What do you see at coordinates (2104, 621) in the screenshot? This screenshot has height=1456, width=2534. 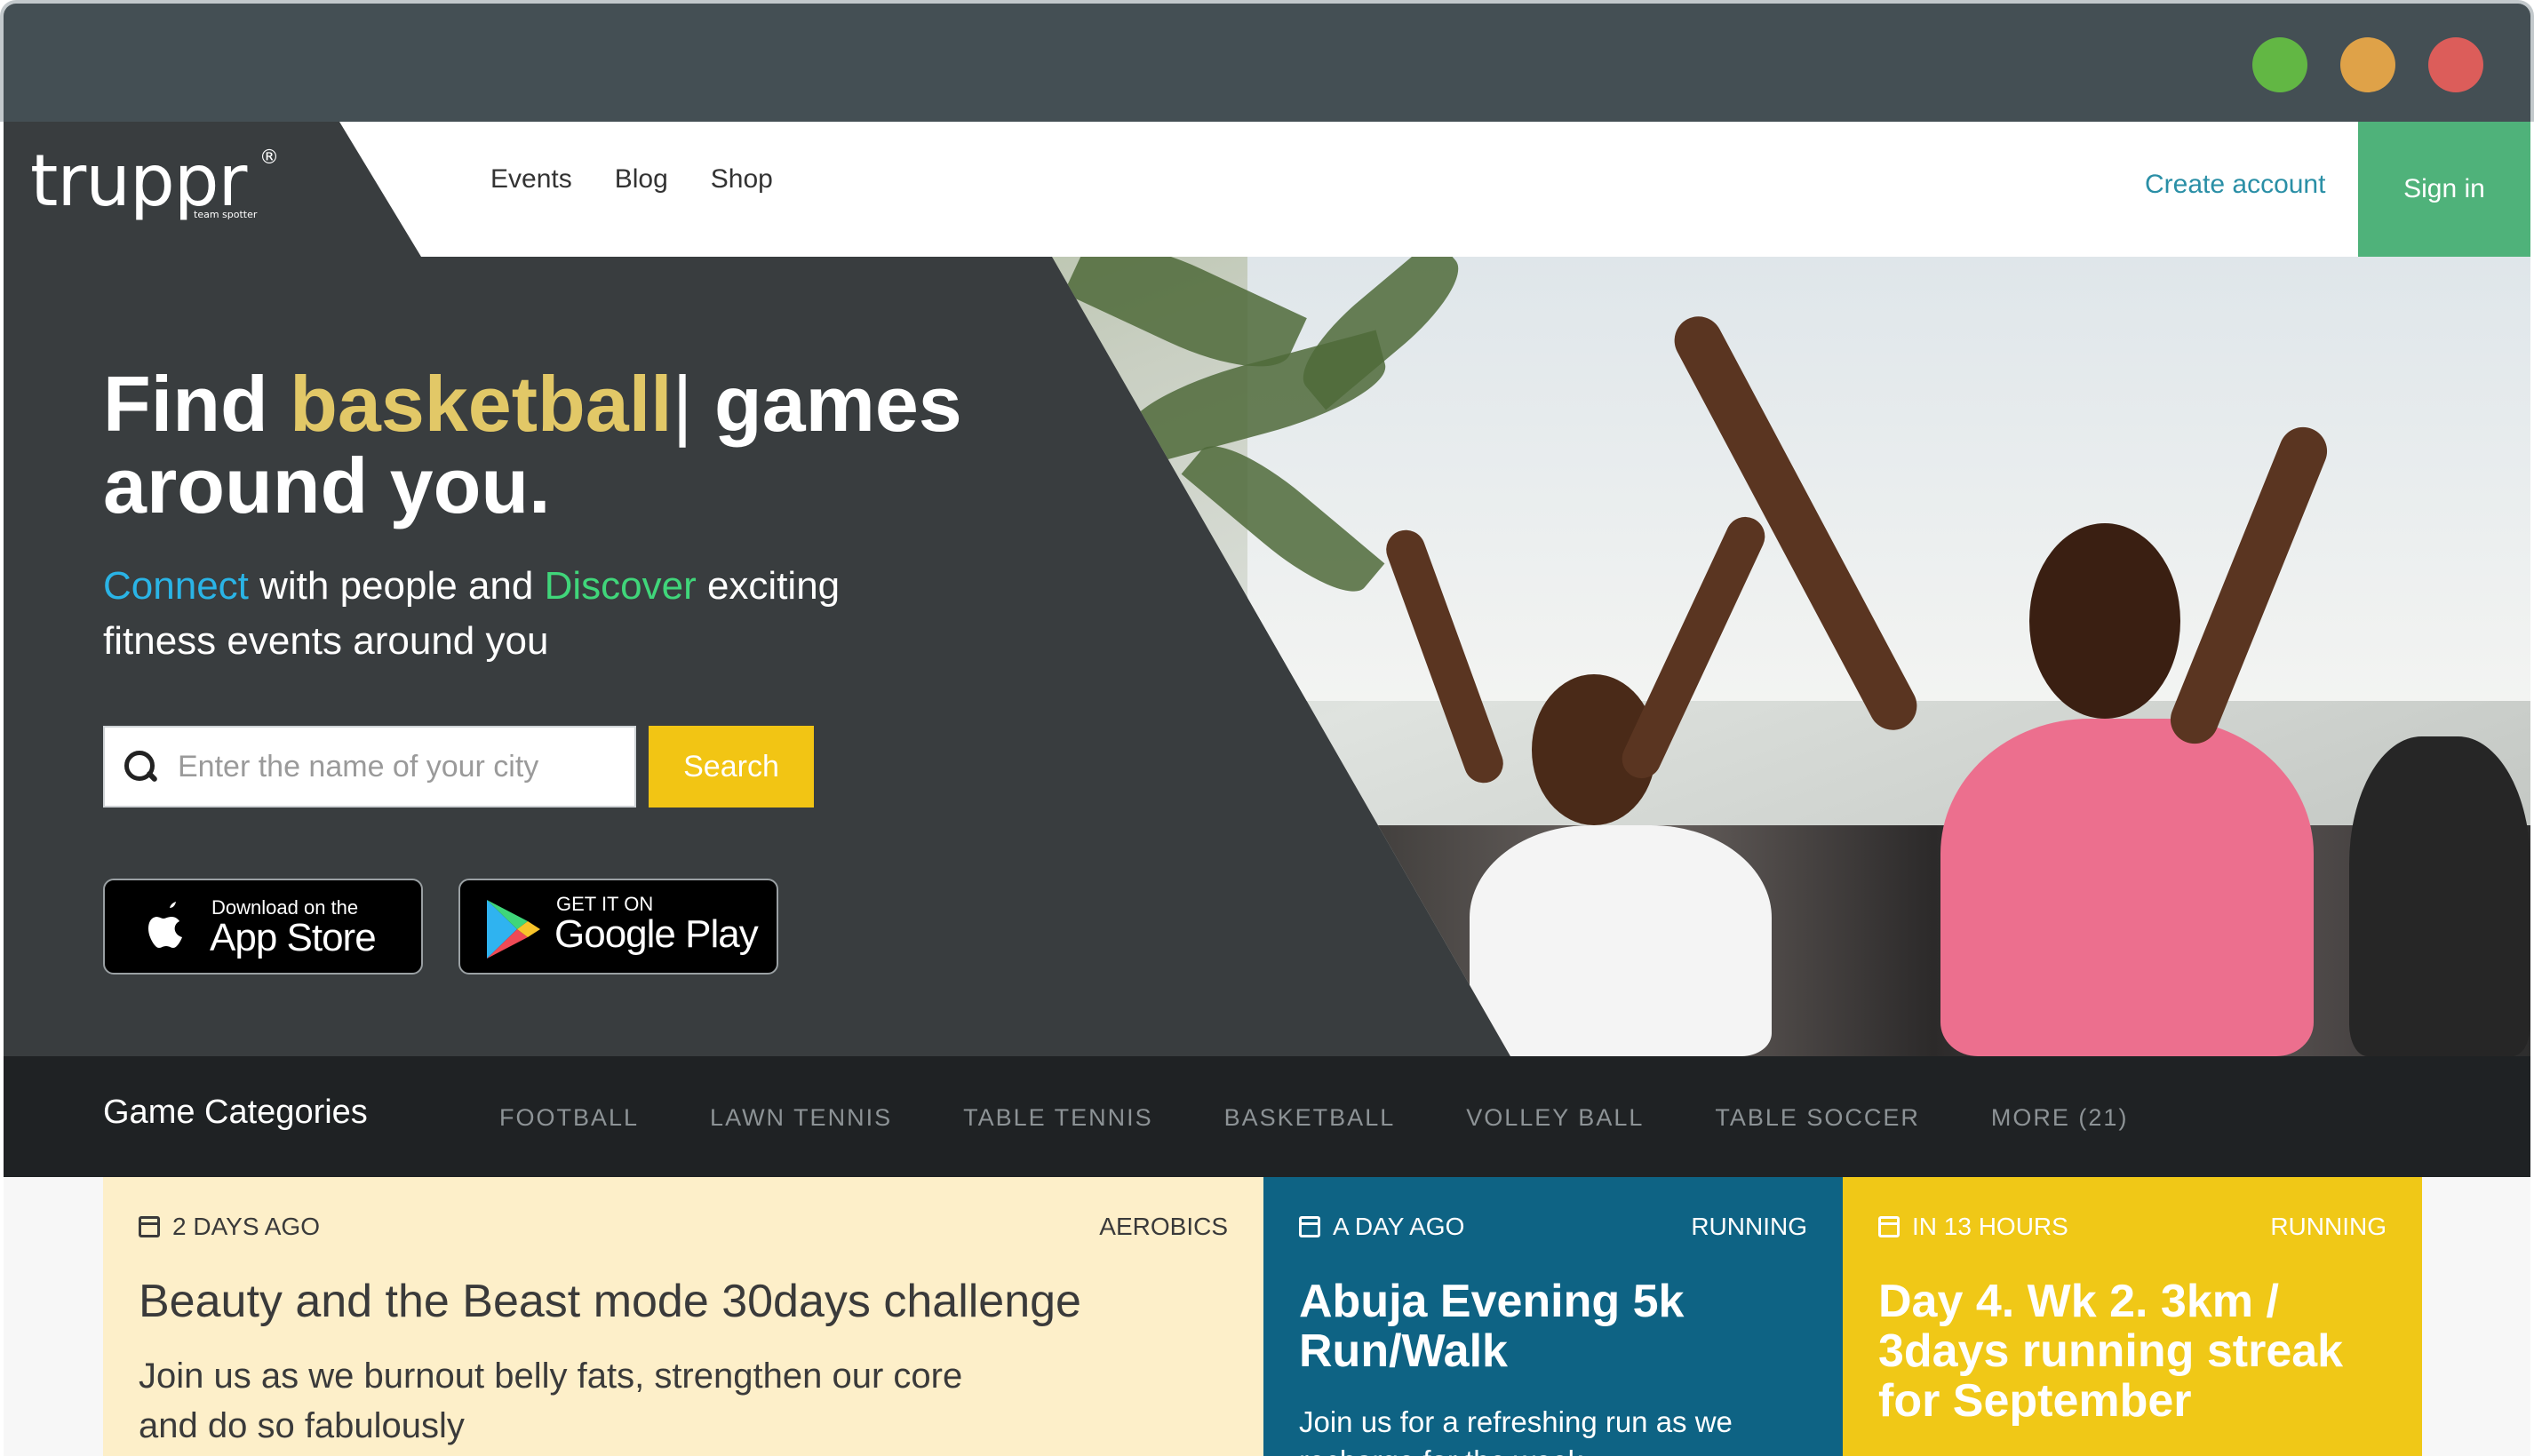 I see `runner-woman-head` at bounding box center [2104, 621].